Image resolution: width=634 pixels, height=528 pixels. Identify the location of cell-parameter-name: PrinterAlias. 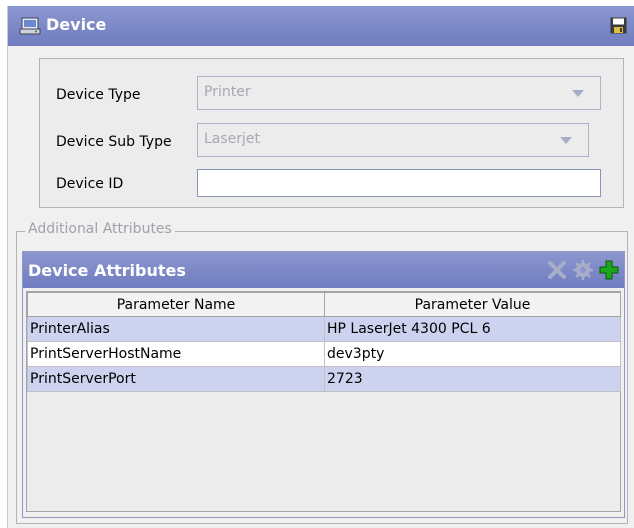
(176, 329).